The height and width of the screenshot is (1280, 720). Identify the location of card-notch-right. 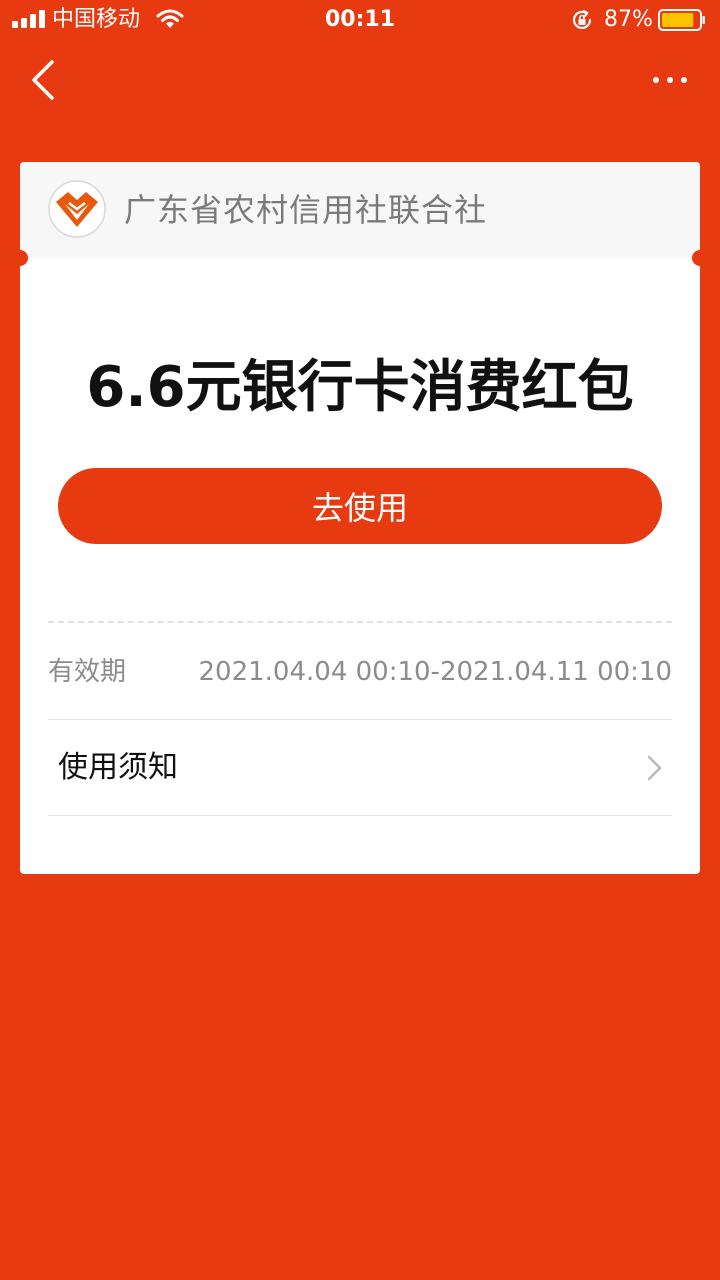
(696, 258).